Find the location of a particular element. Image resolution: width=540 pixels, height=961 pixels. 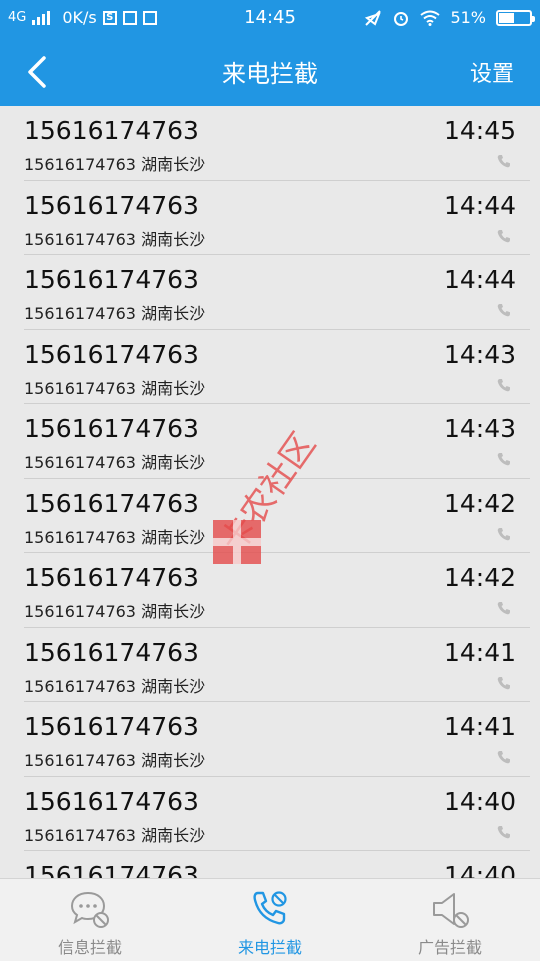

status-right: 51% is located at coordinates (449, 17).